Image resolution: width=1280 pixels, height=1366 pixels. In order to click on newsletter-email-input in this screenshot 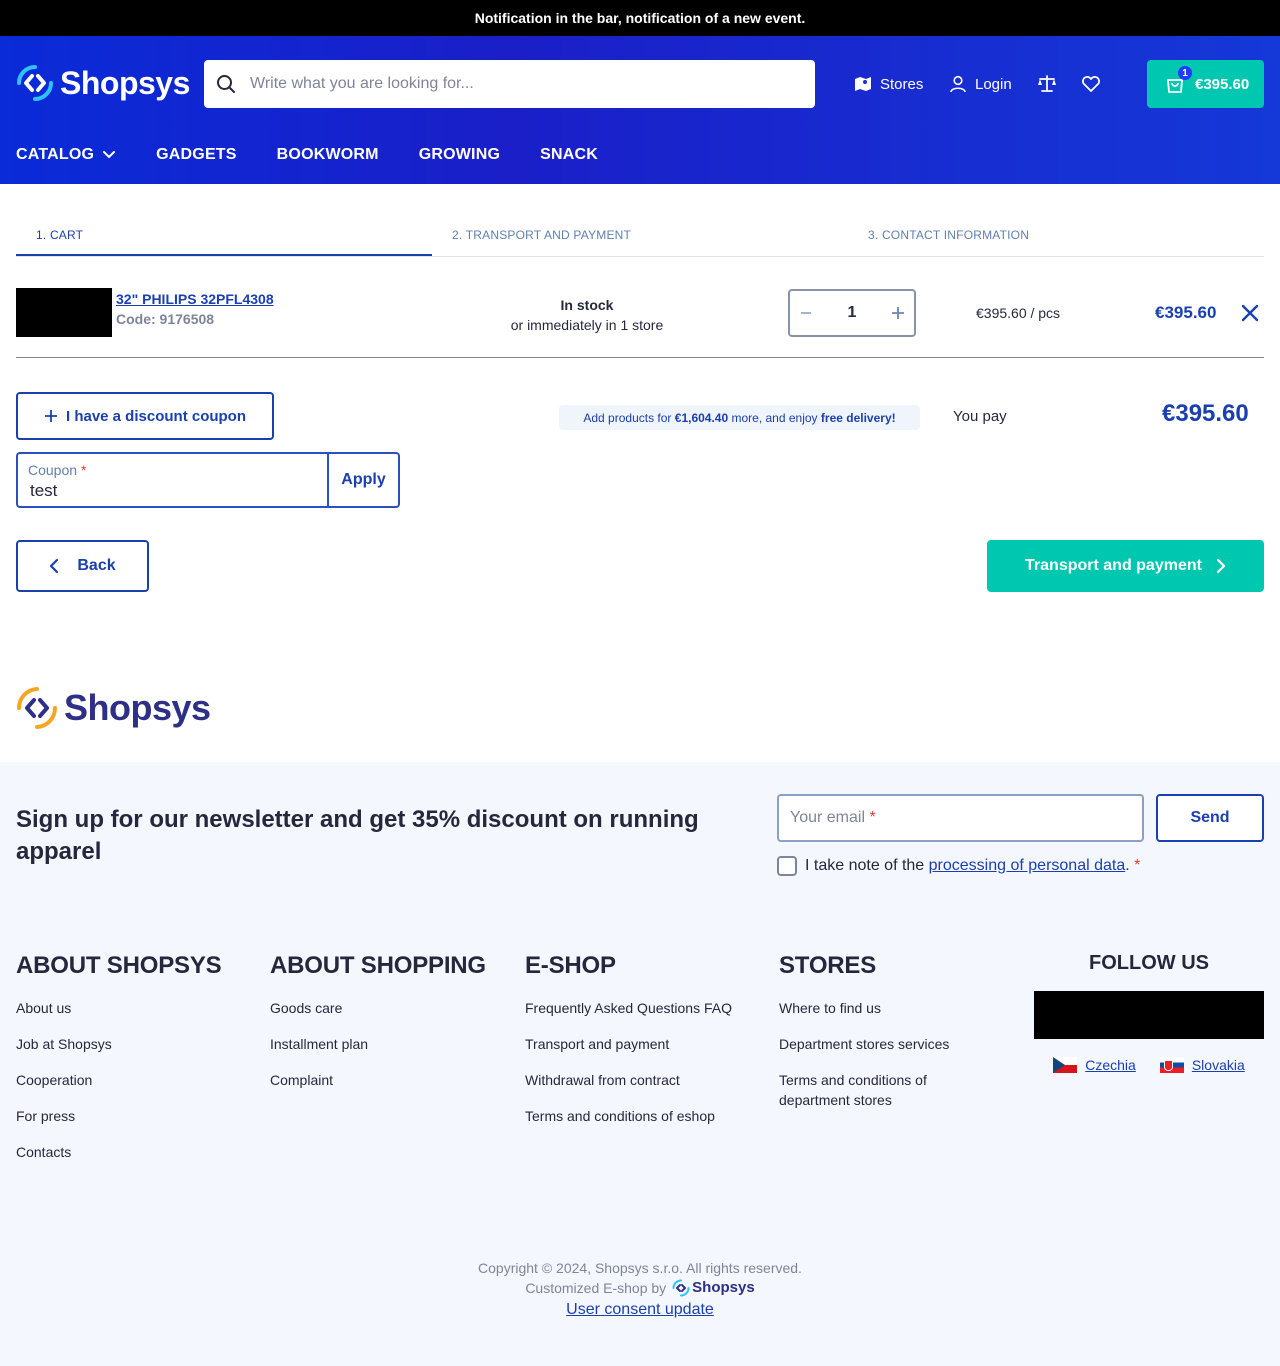, I will do `click(960, 818)`.